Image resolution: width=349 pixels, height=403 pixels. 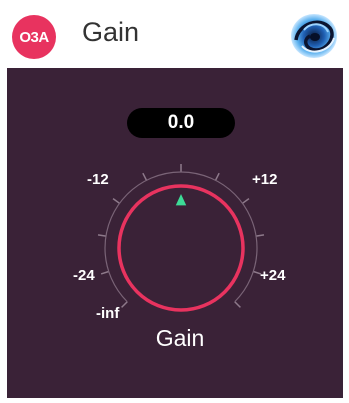 What do you see at coordinates (314, 36) in the screenshot?
I see `spiral-logo-icon` at bounding box center [314, 36].